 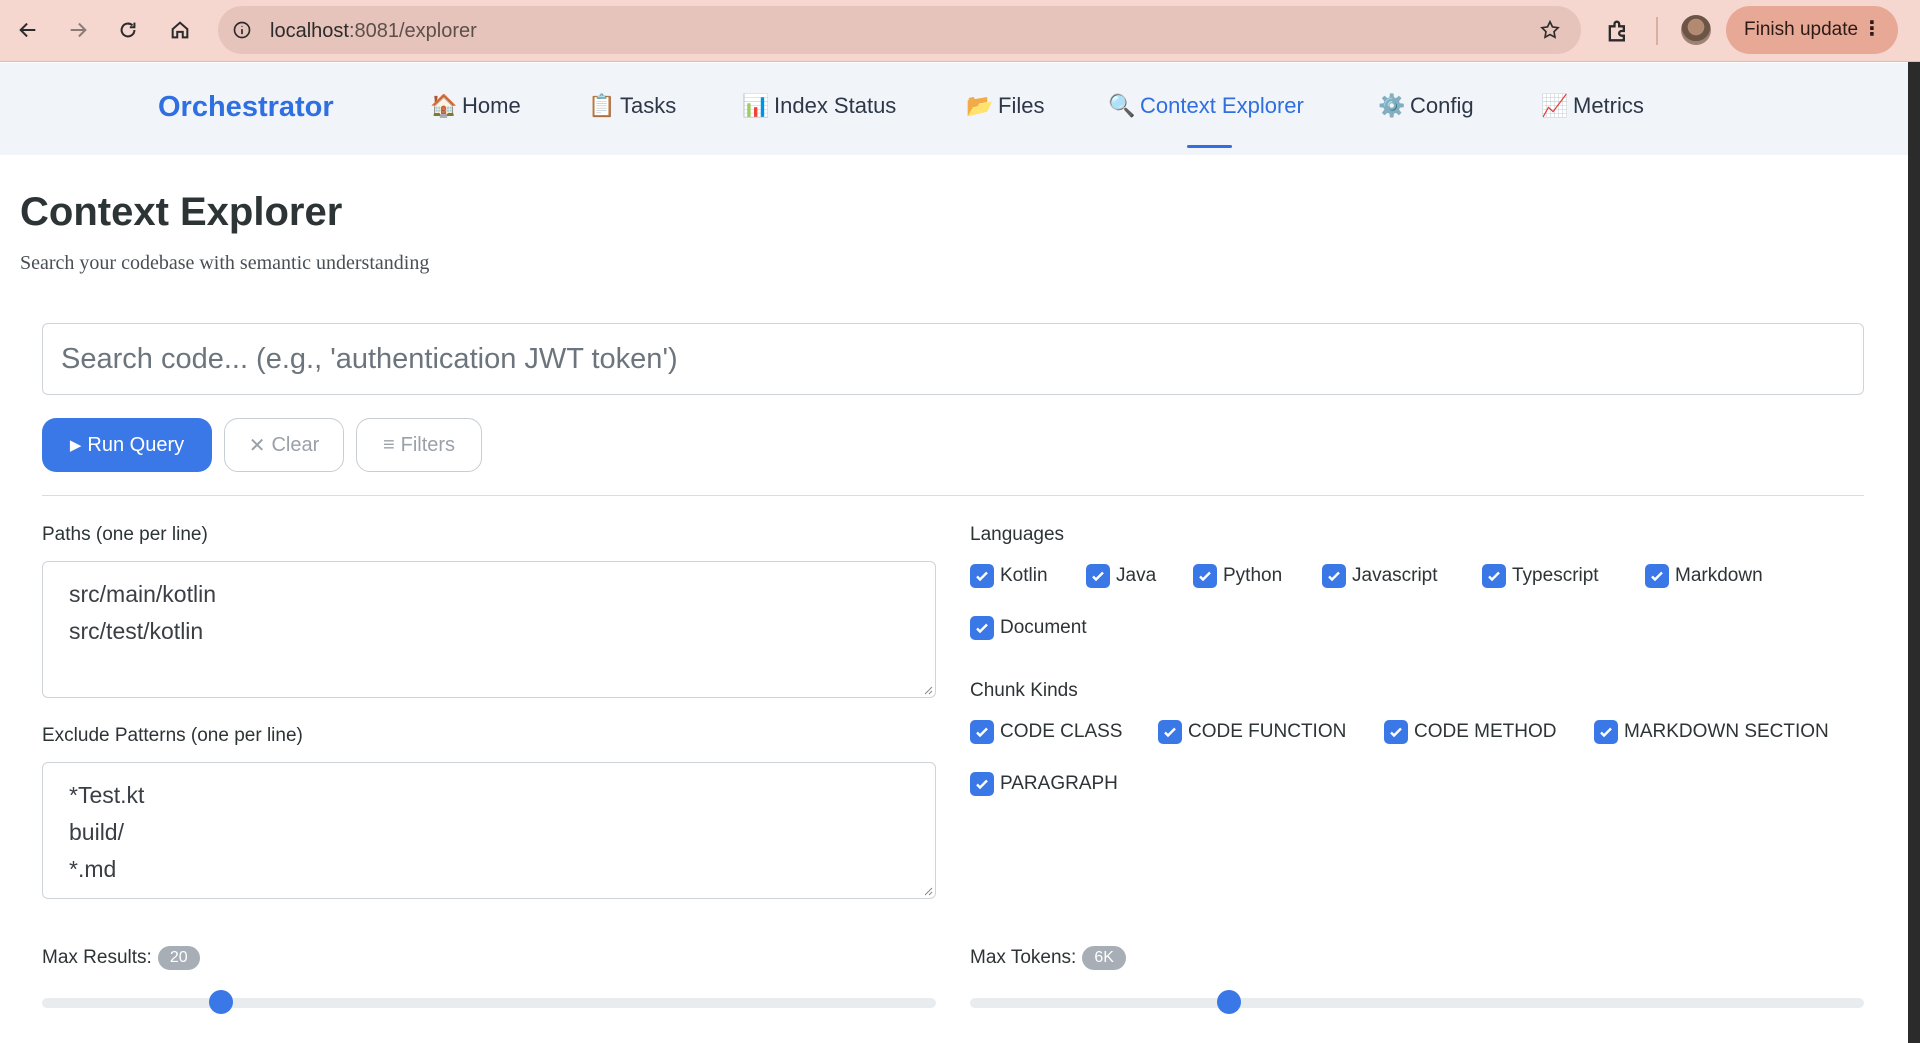 What do you see at coordinates (142, 594) in the screenshot?
I see `paths-line: src/main/kotlin` at bounding box center [142, 594].